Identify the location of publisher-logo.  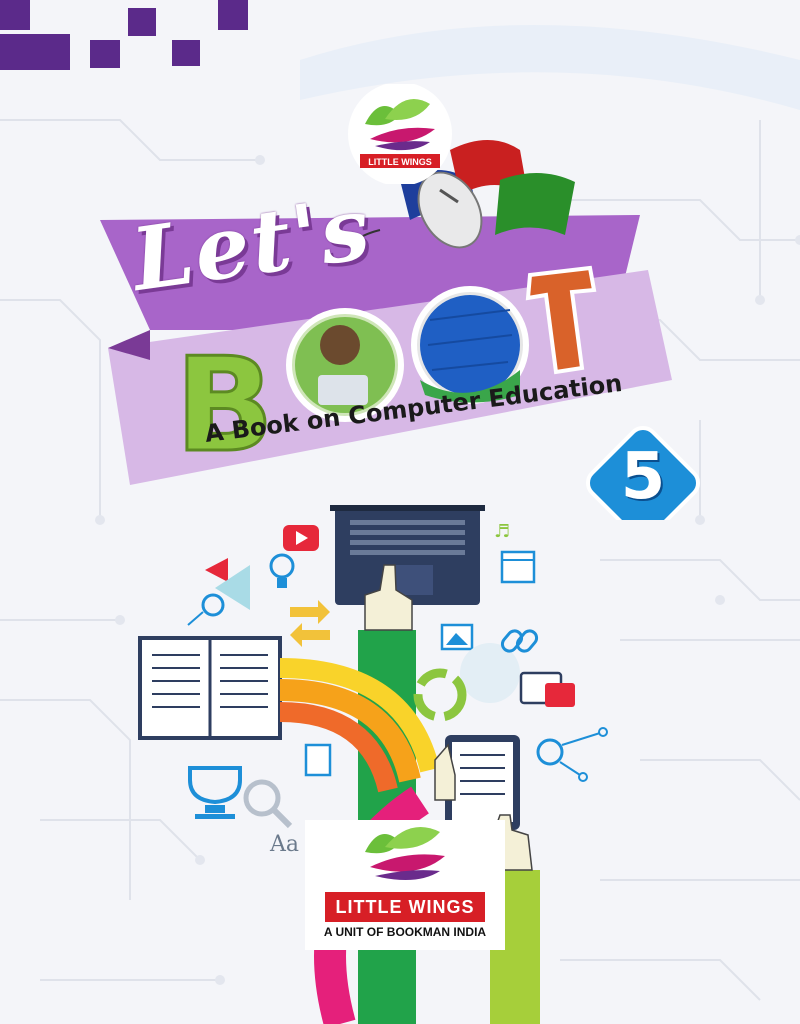
(405, 853).